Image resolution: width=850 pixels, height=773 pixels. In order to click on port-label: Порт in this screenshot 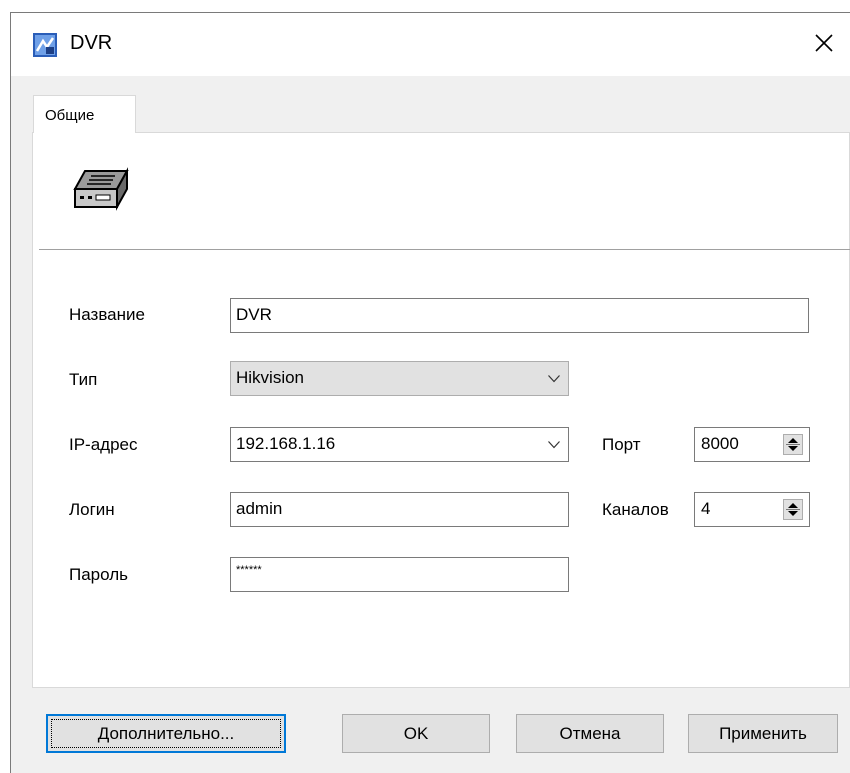, I will do `click(621, 444)`.